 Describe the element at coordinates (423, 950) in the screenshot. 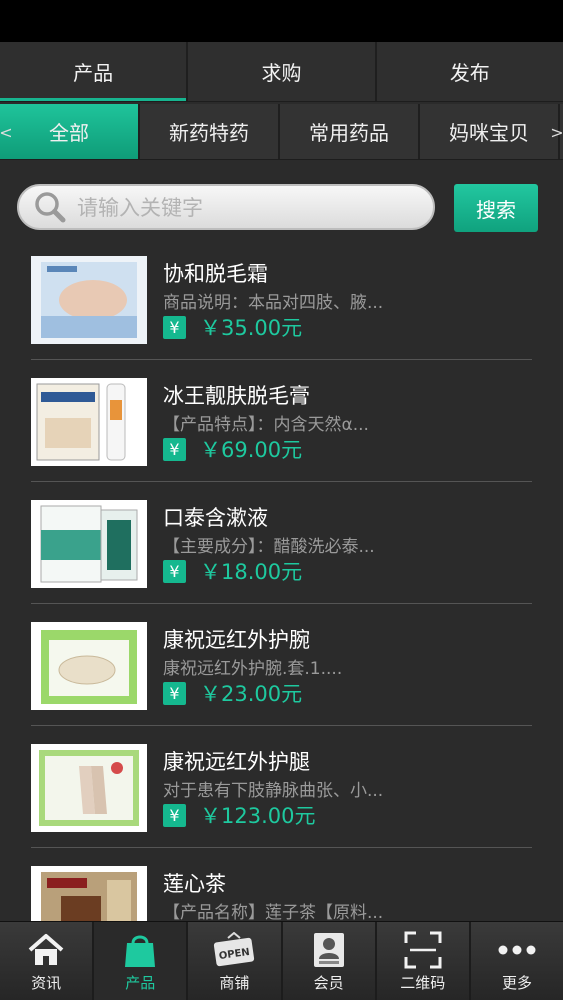

I see `qr-scan-icon` at that location.